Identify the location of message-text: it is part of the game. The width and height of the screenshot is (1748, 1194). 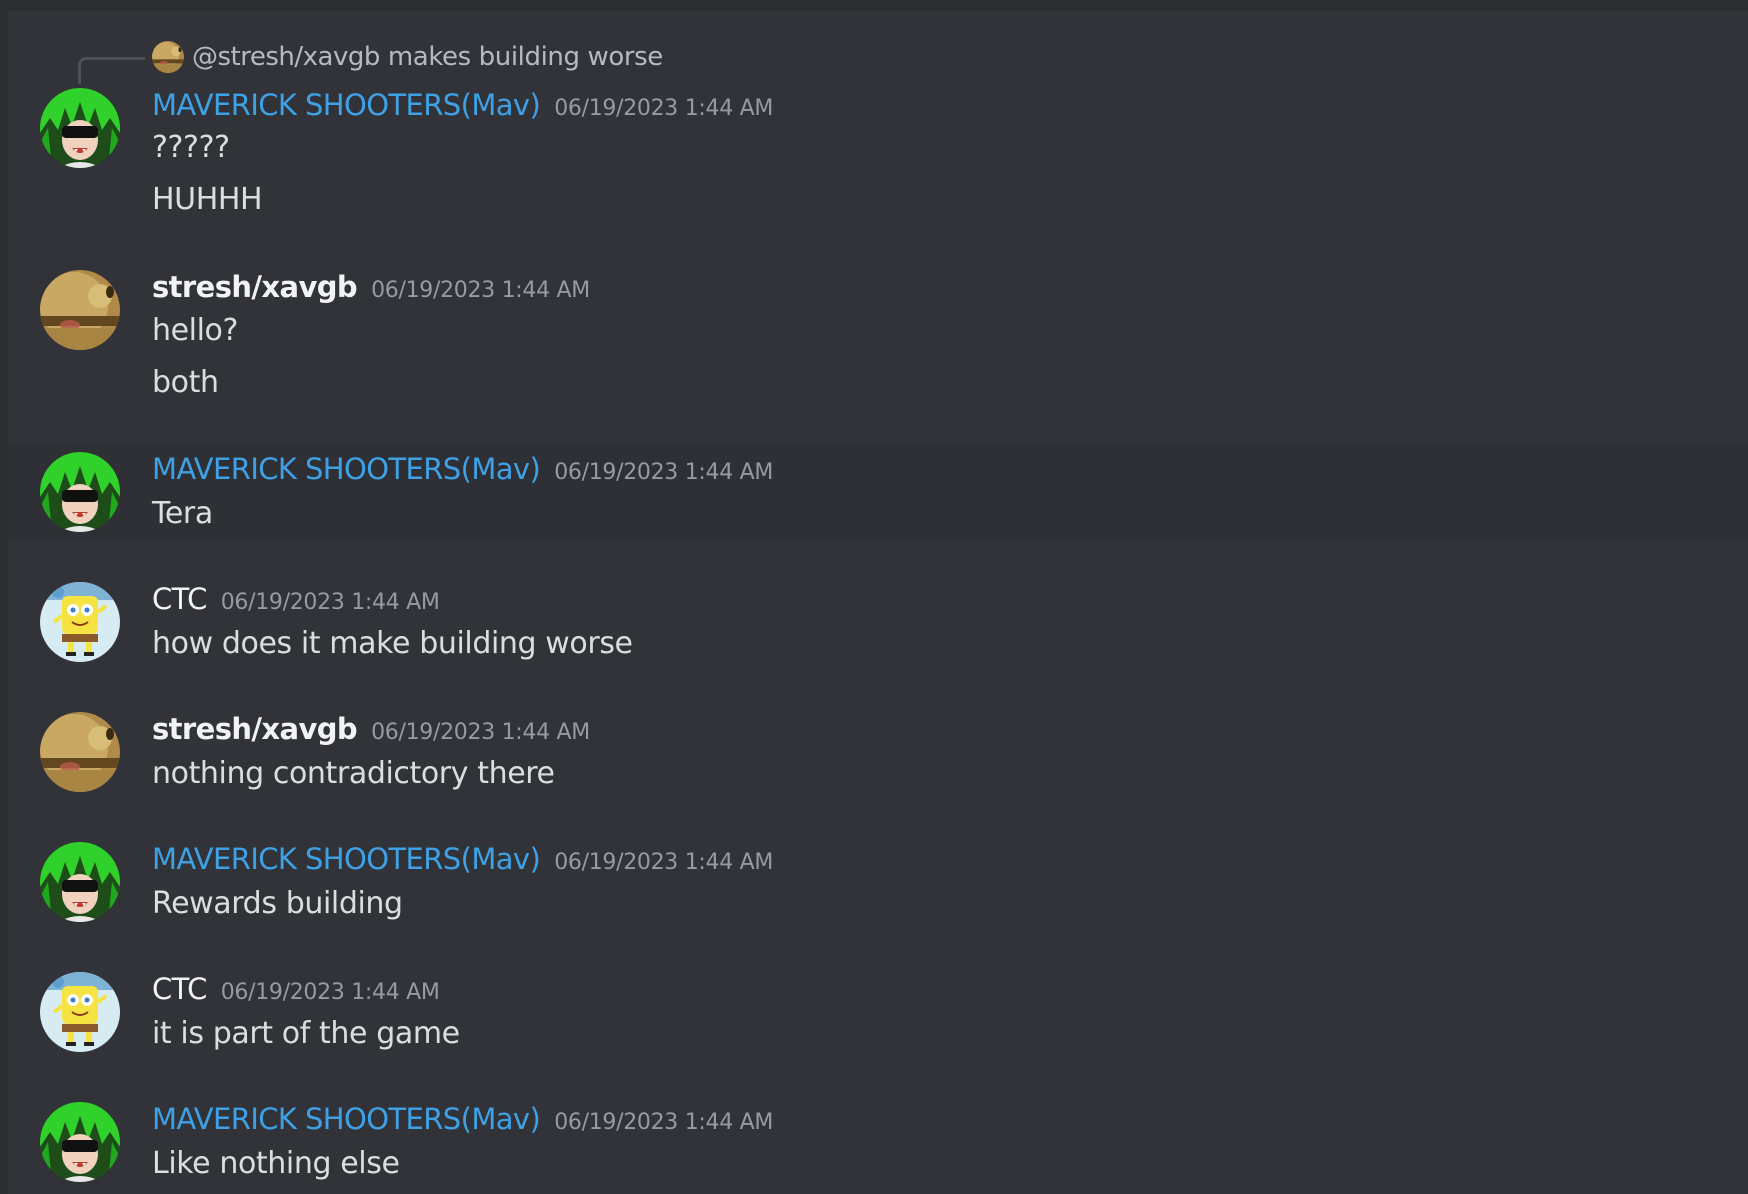
(306, 1033).